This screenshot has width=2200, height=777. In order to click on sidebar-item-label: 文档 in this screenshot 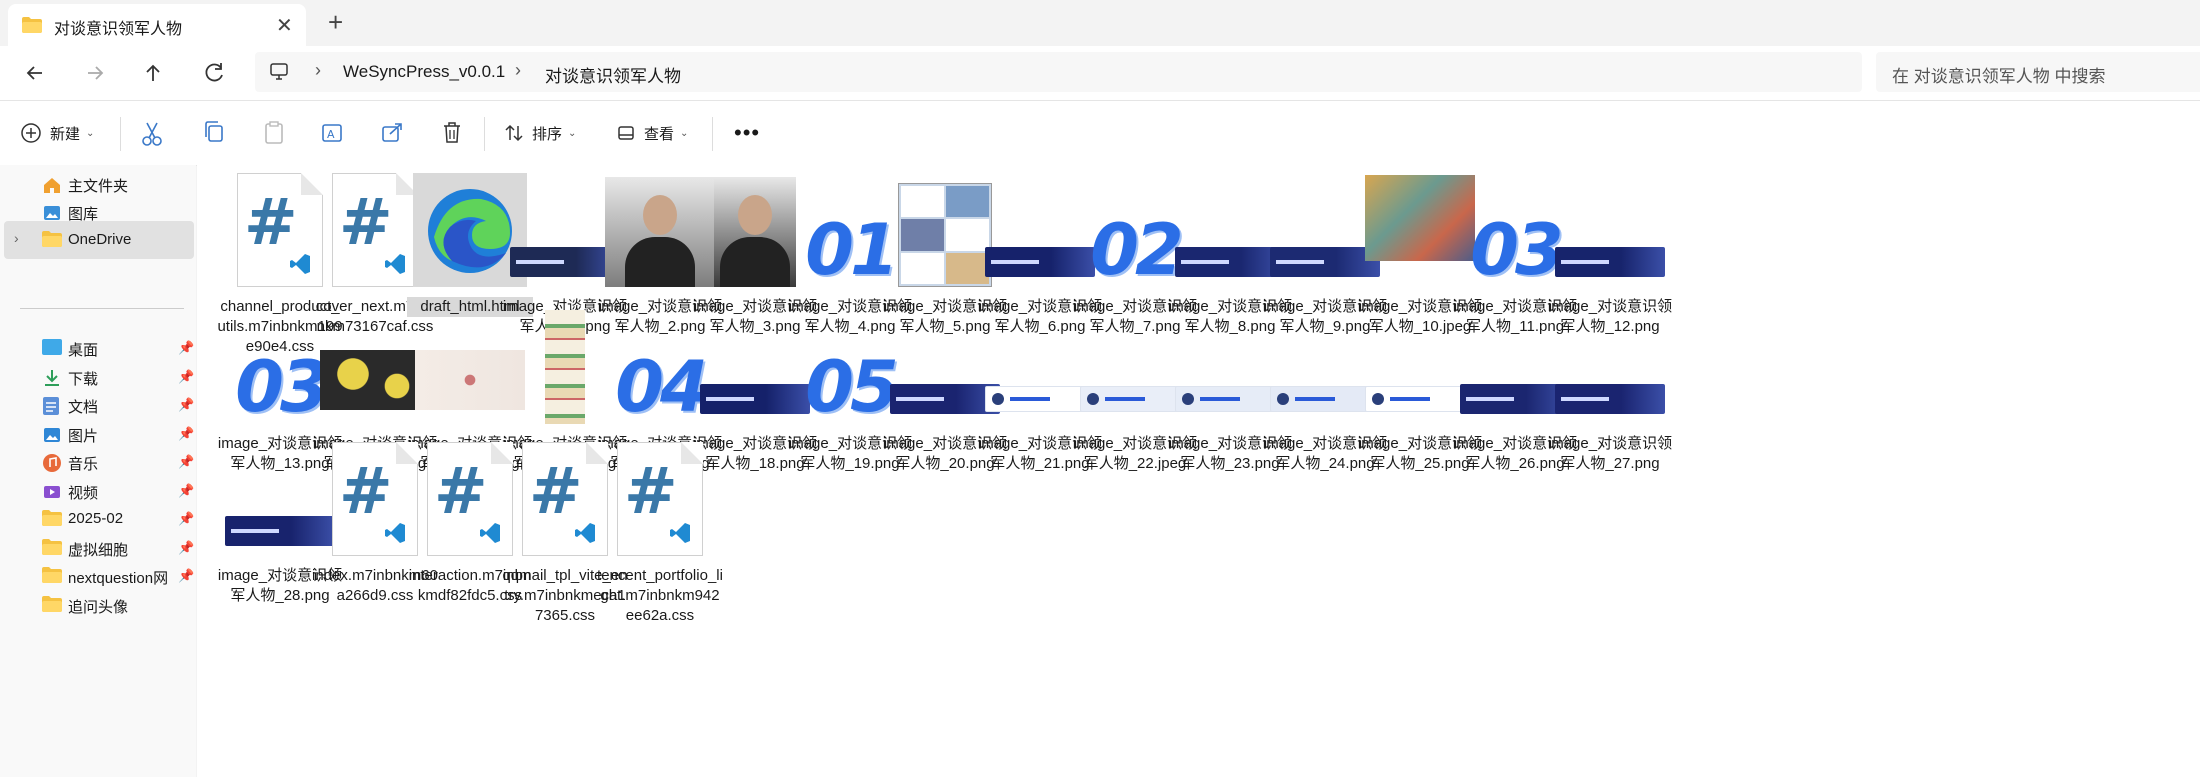, I will do `click(83, 407)`.